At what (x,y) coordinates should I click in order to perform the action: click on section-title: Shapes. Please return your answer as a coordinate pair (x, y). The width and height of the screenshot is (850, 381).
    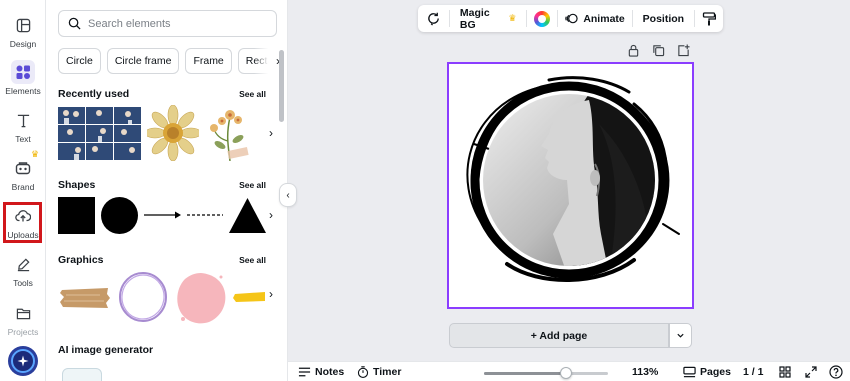
    Looking at the image, I should click on (77, 185).